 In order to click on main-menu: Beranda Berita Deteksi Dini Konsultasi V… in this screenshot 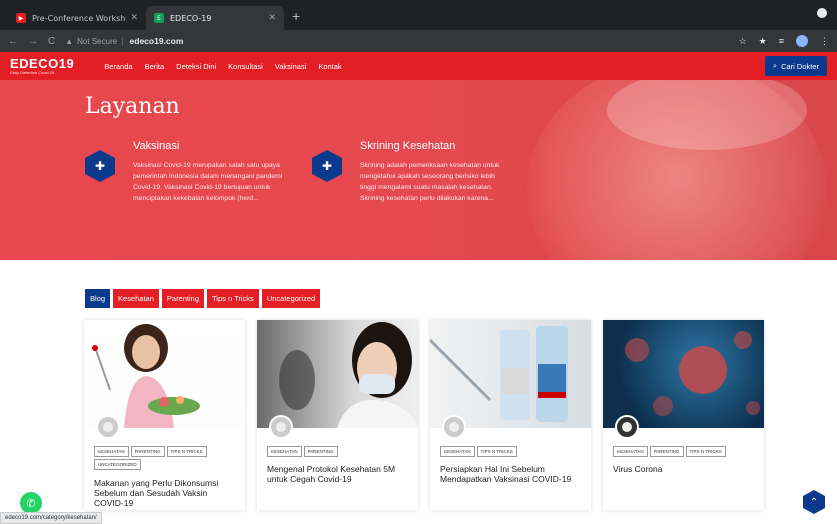, I will do `click(222, 66)`.